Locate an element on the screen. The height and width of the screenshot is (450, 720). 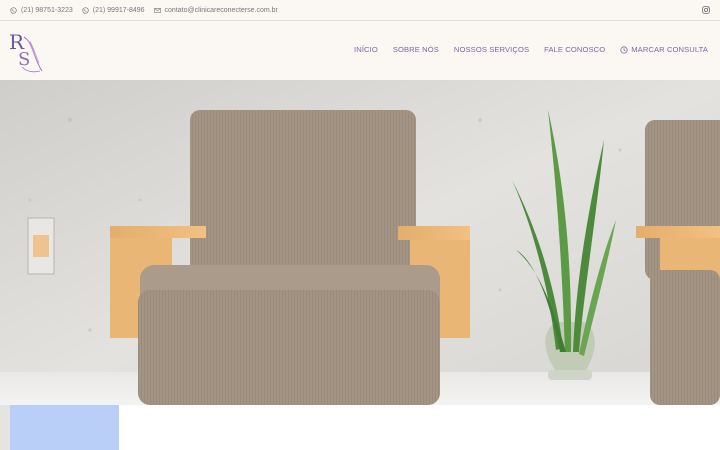
phone-1-text: (21) 98751-3223 is located at coordinates (47, 10).